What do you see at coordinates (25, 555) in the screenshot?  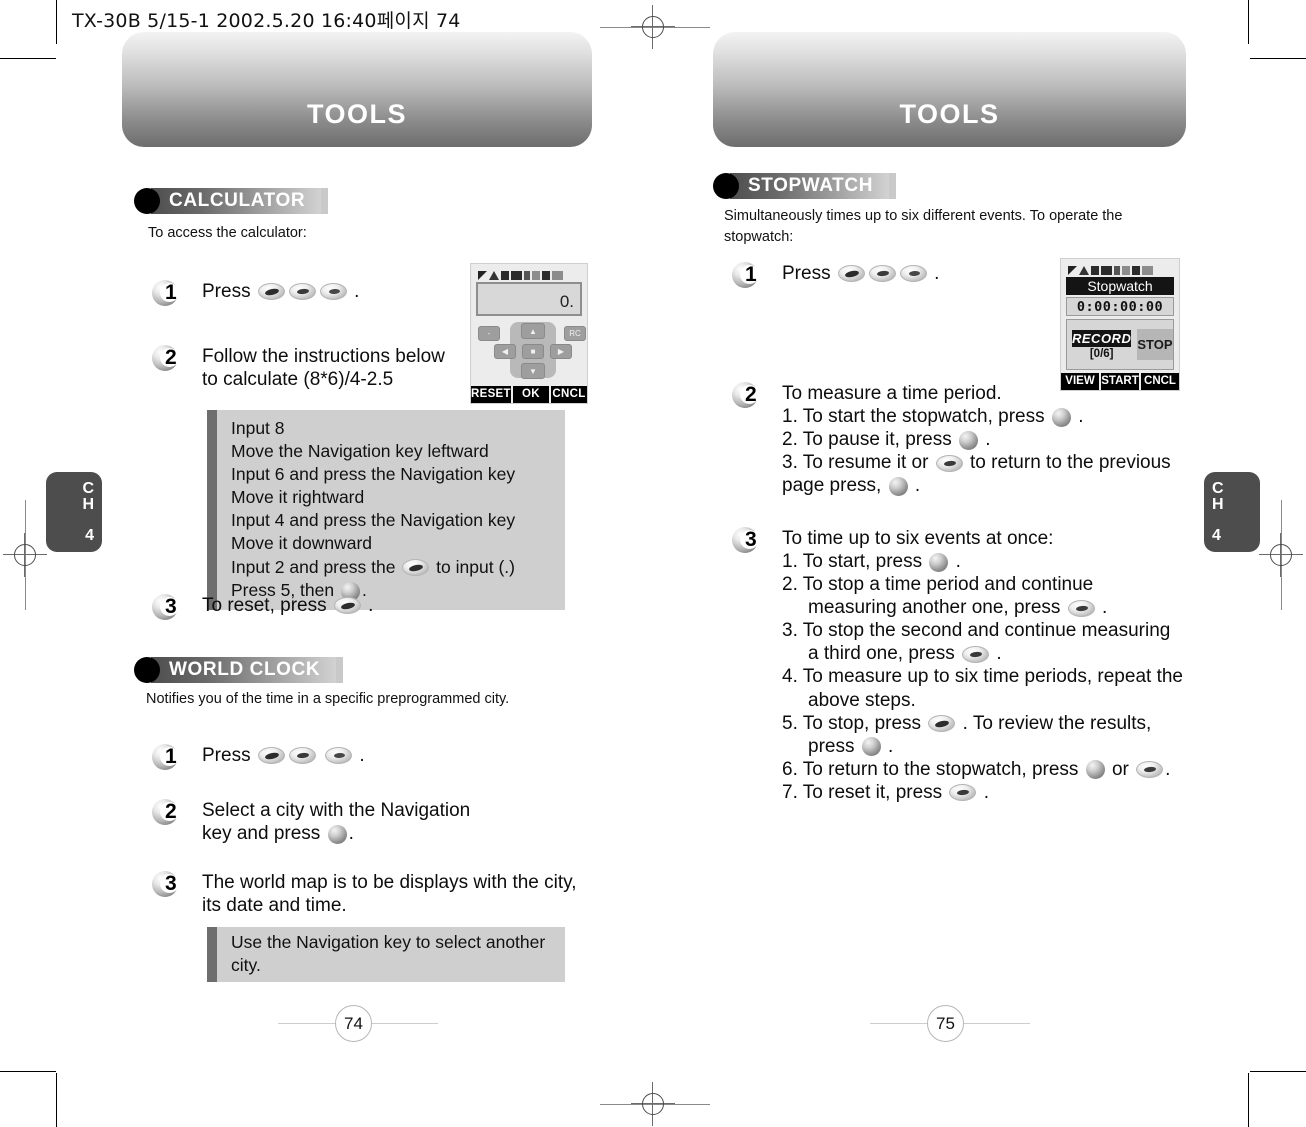 I see `registration-mark-left` at bounding box center [25, 555].